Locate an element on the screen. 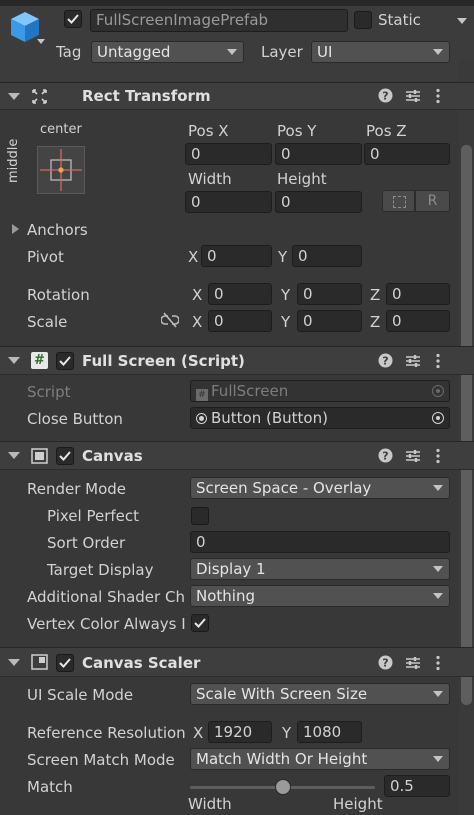 This screenshot has width=474, height=815. rot-z-input: 0 is located at coordinates (418, 294).